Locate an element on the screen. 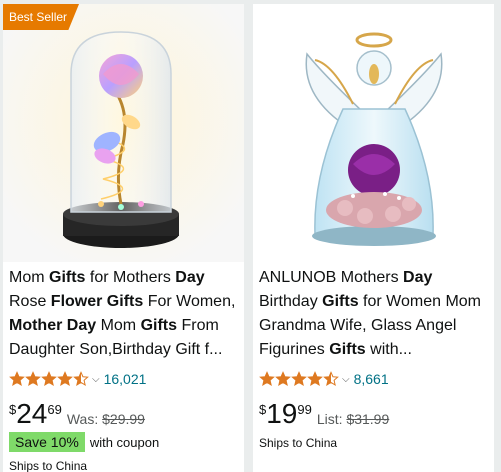 Image resolution: width=501 pixels, height=472 pixels. price: $ 24 69 Was: $29.99 is located at coordinates (77, 414).